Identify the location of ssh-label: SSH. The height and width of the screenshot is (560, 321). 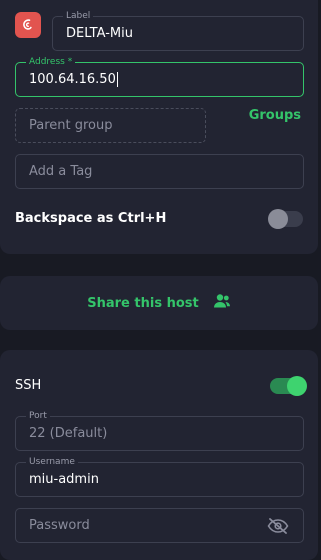
(28, 385).